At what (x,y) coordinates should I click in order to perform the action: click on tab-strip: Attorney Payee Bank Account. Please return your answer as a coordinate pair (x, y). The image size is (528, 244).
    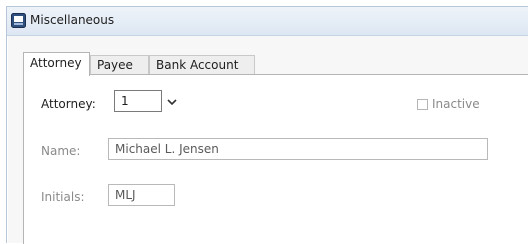
    Looking at the image, I should click on (273, 64).